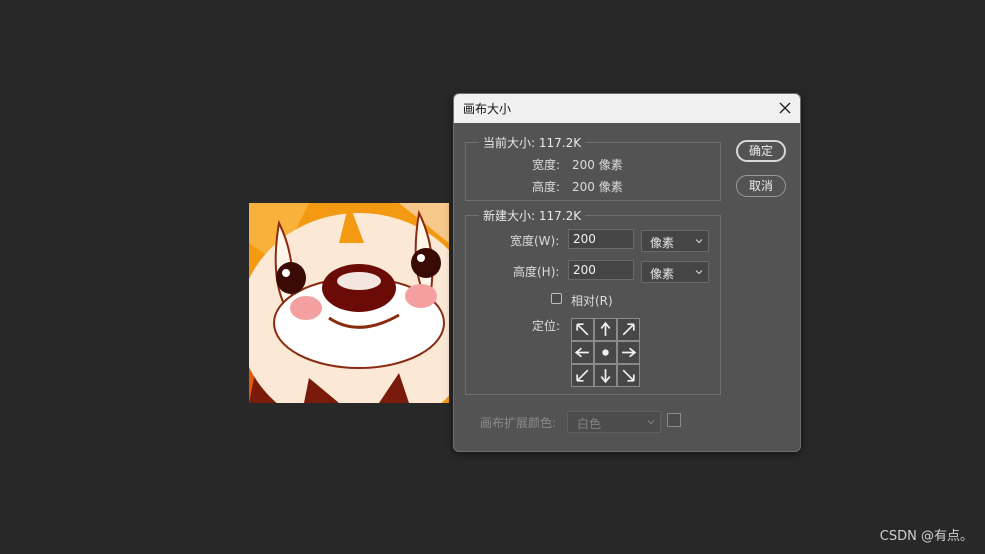 This screenshot has width=985, height=554. What do you see at coordinates (487, 109) in the screenshot?
I see `dialog-title: 画布大小` at bounding box center [487, 109].